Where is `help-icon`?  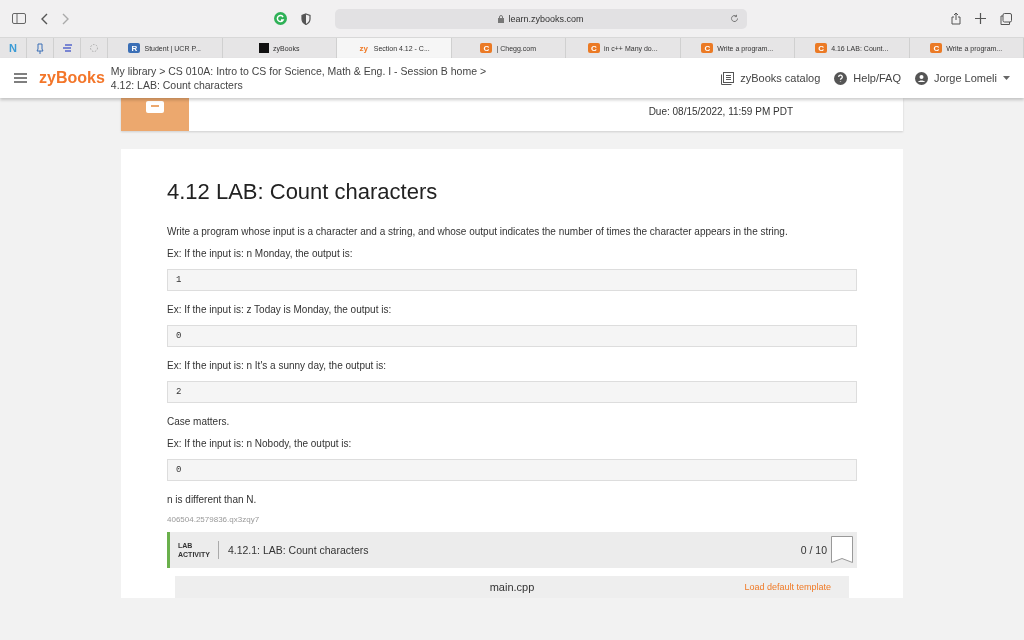
help-icon is located at coordinates (841, 78).